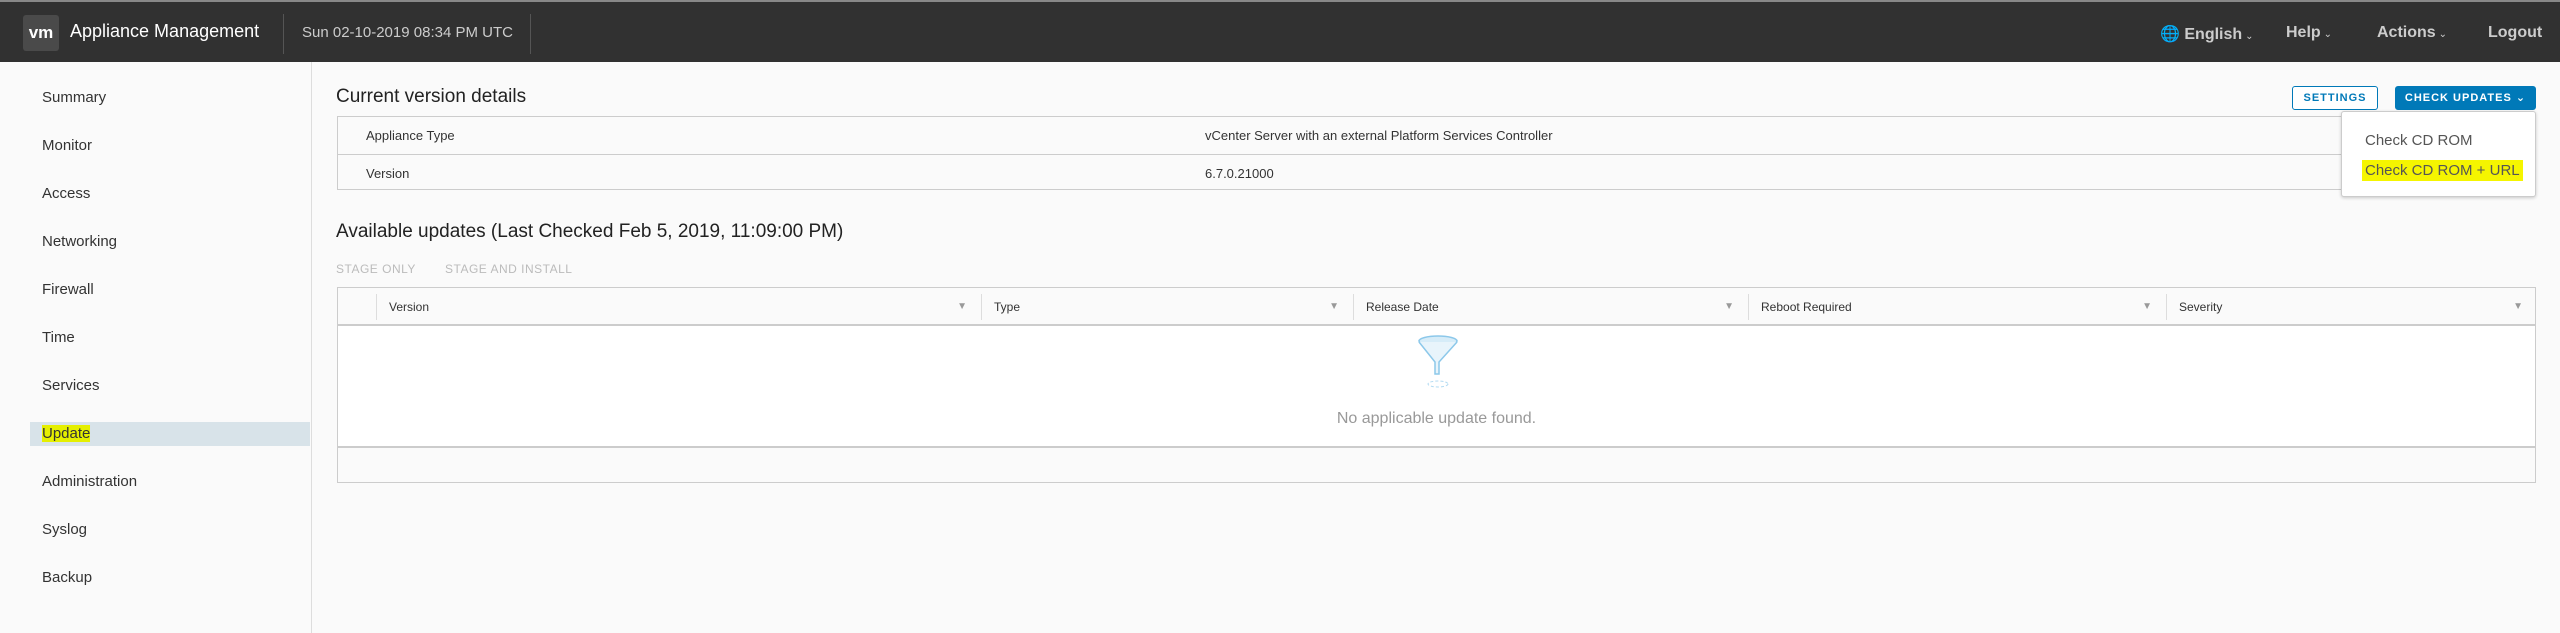 Image resolution: width=2560 pixels, height=633 pixels. Describe the element at coordinates (71, 385) in the screenshot. I see `sidebar-item-label: Services` at that location.